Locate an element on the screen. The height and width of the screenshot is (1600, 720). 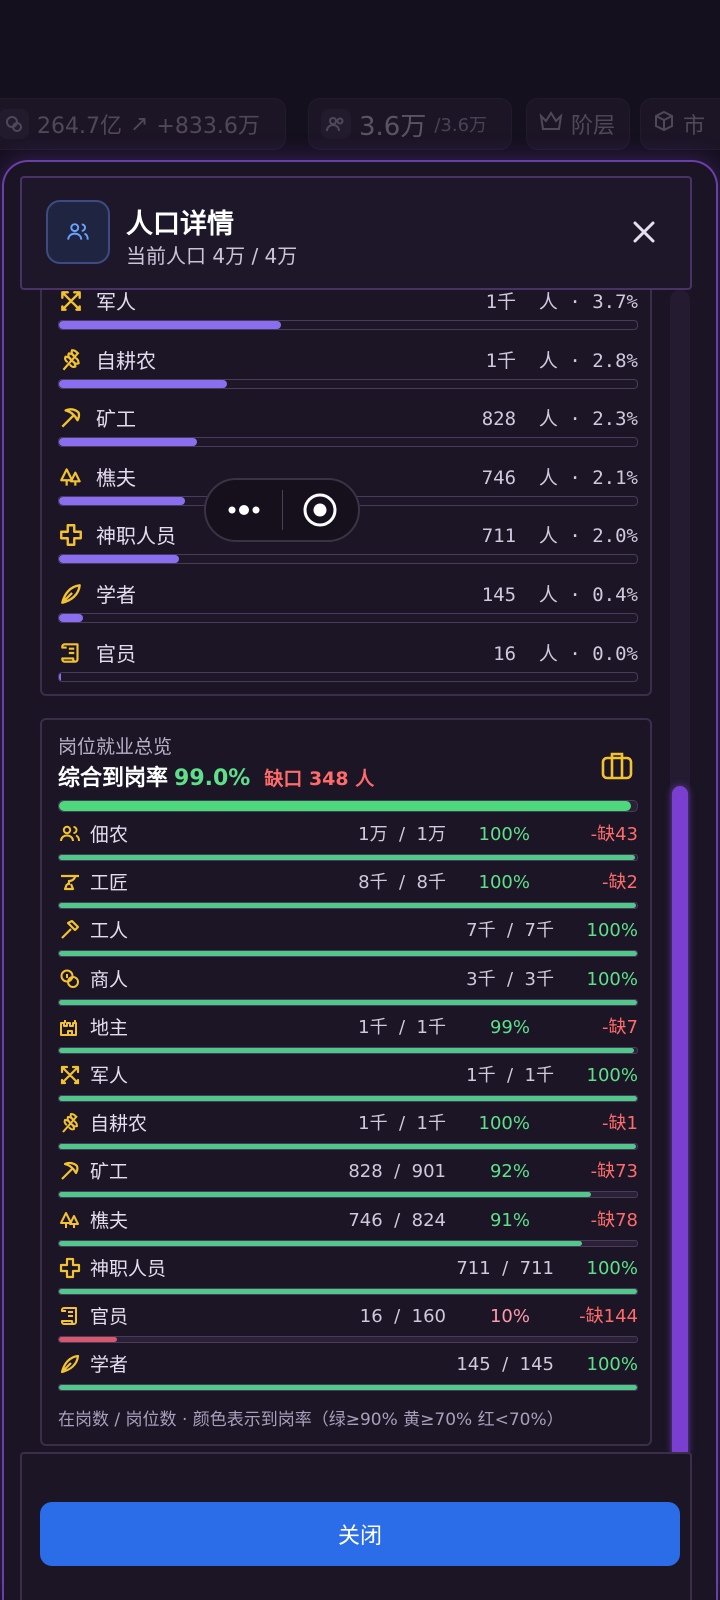
job-name: 神职人员 is located at coordinates (128, 1268).